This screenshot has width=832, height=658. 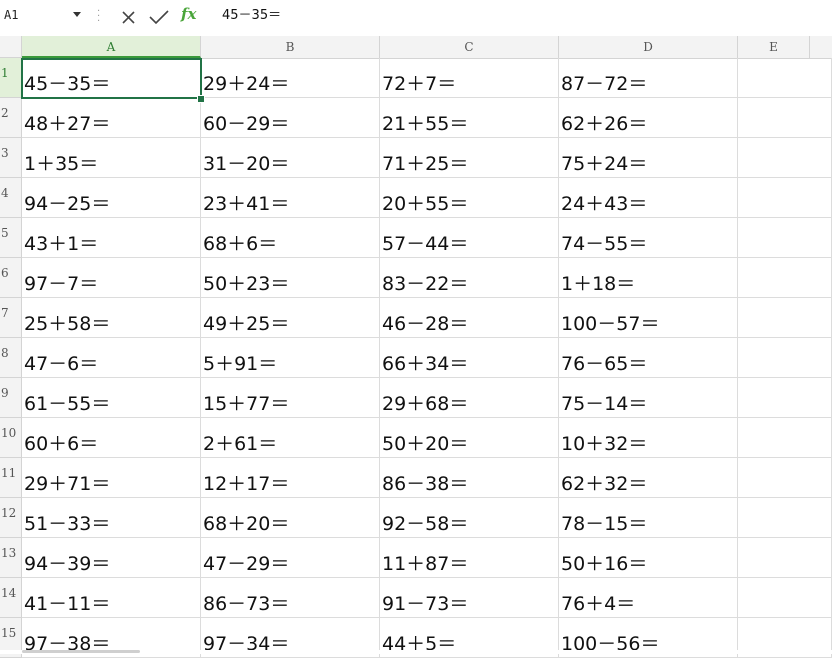 I want to click on row-header: 8, so click(x=11, y=358).